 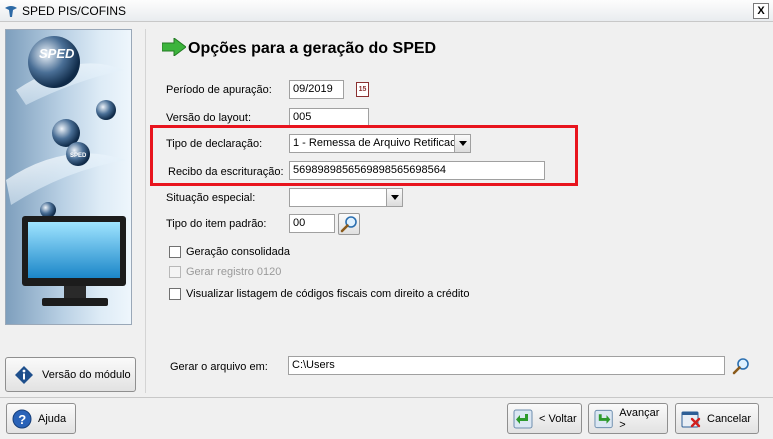 I want to click on cancel-icon, so click(x=691, y=419).